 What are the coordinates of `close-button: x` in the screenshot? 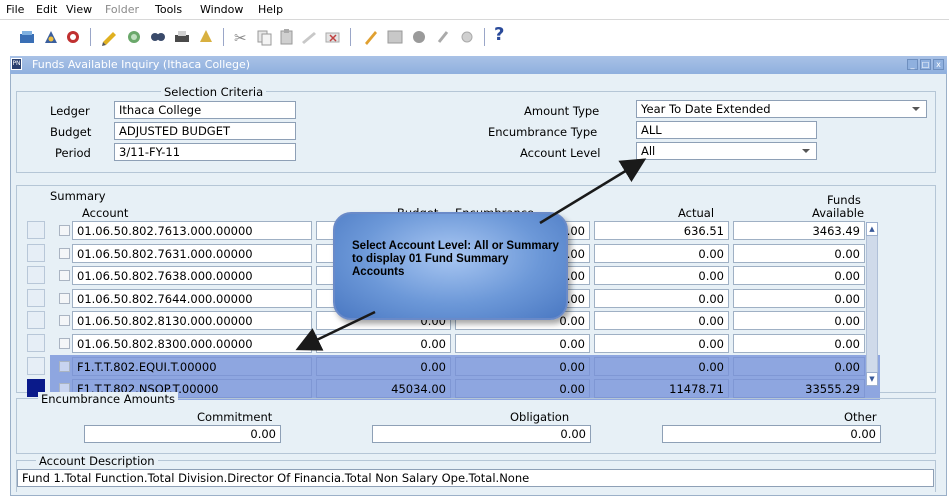 It's located at (938, 64).